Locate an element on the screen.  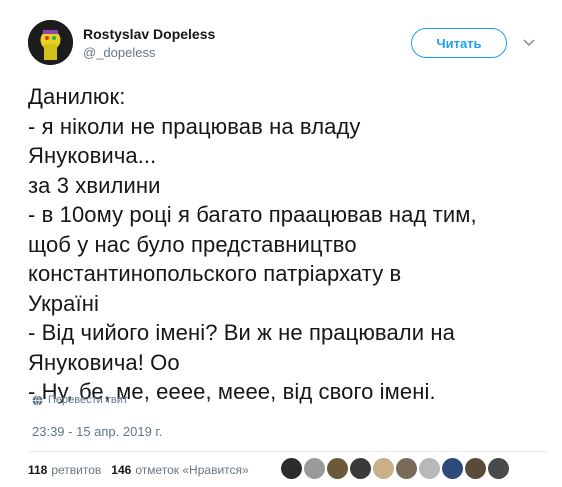
display-name: Rostyslav Dopeless is located at coordinates (149, 34).